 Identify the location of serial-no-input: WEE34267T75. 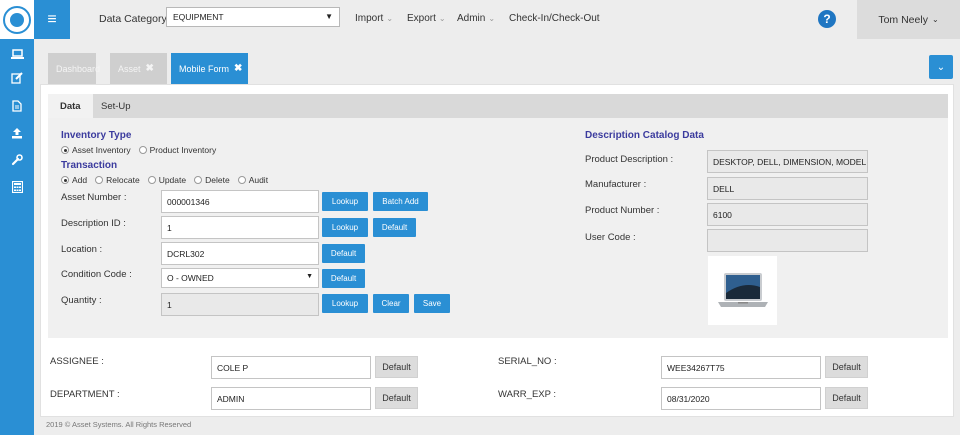
(741, 367).